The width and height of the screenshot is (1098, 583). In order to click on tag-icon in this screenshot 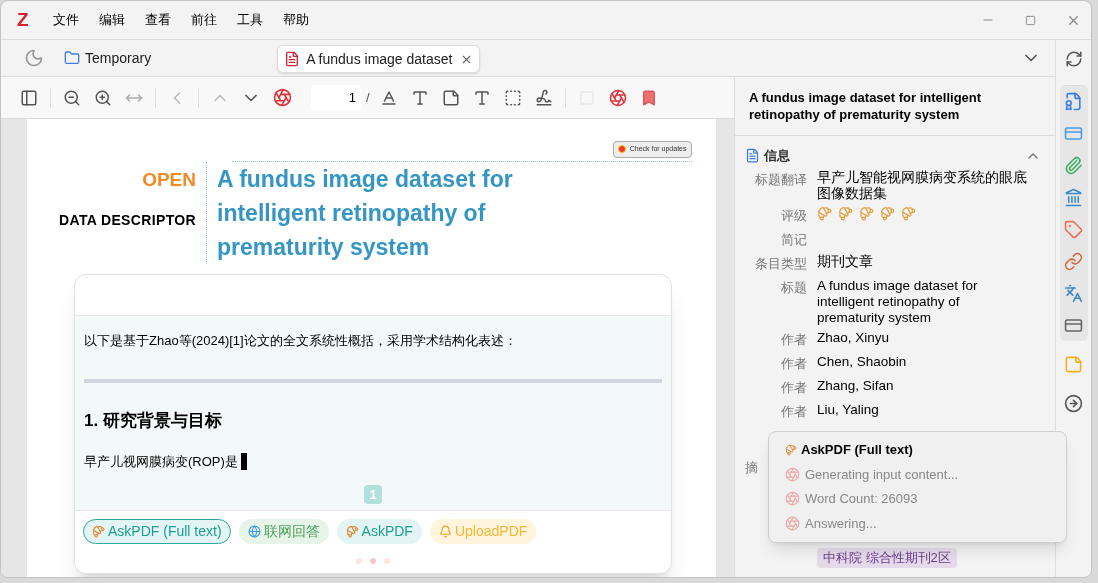, I will do `click(1073, 229)`.